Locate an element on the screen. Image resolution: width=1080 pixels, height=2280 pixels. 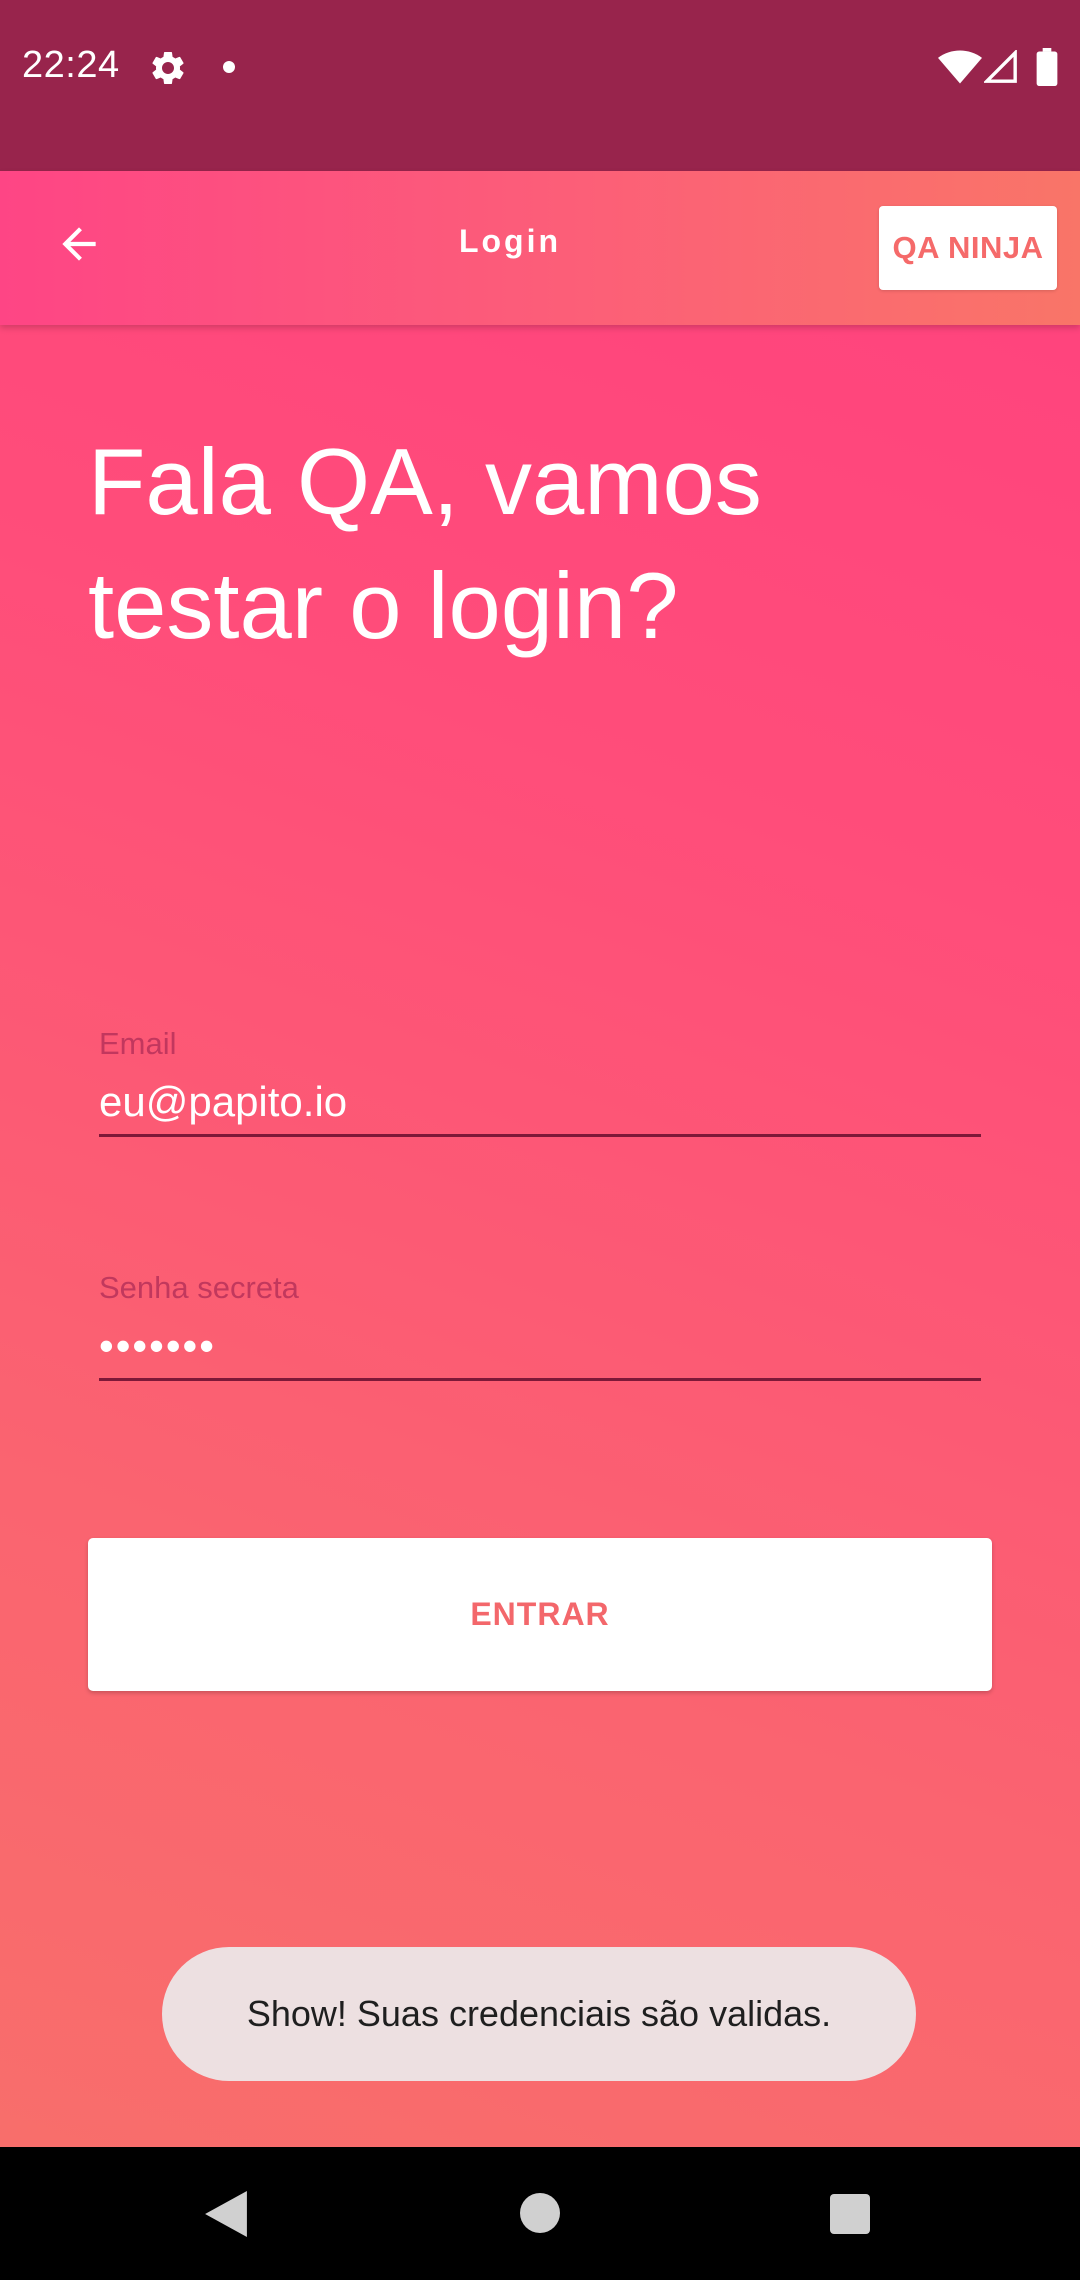
notification-dot-icon is located at coordinates (229, 67).